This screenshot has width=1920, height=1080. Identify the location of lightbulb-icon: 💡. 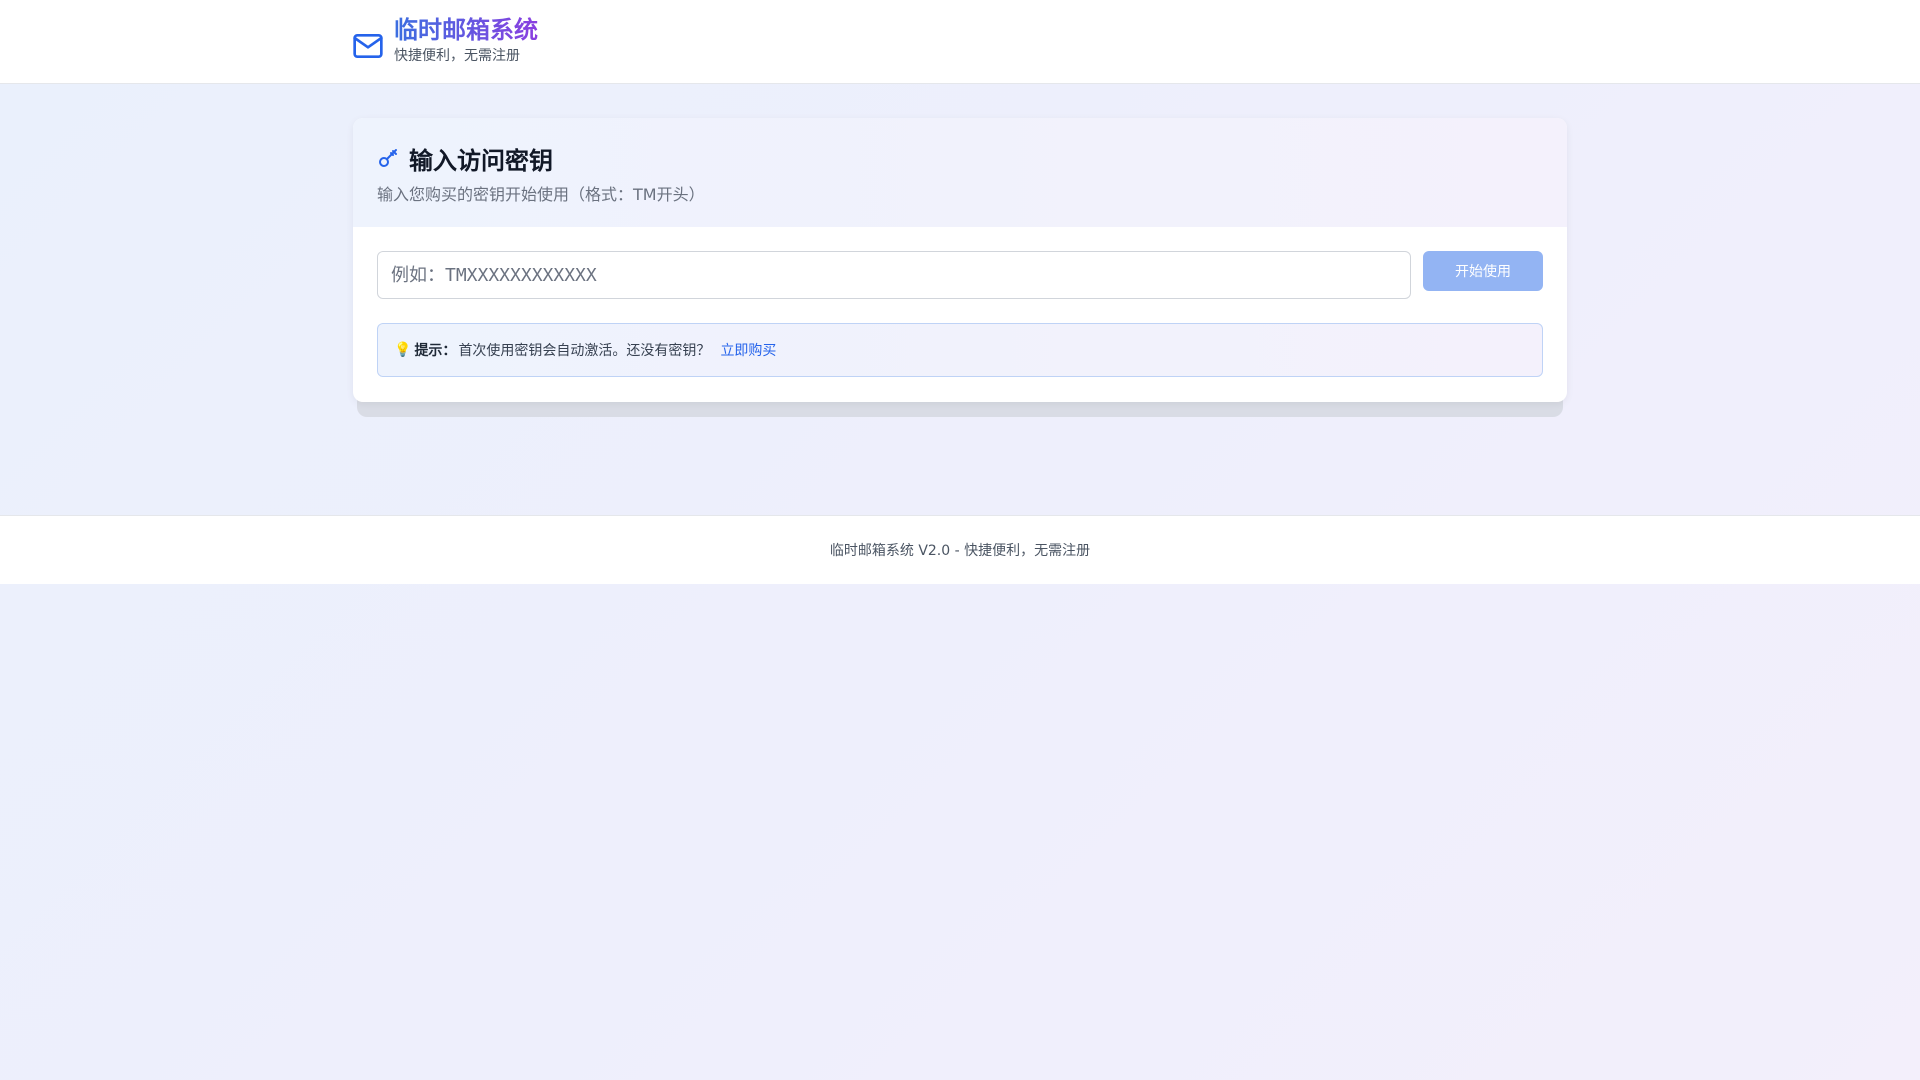
(403, 350).